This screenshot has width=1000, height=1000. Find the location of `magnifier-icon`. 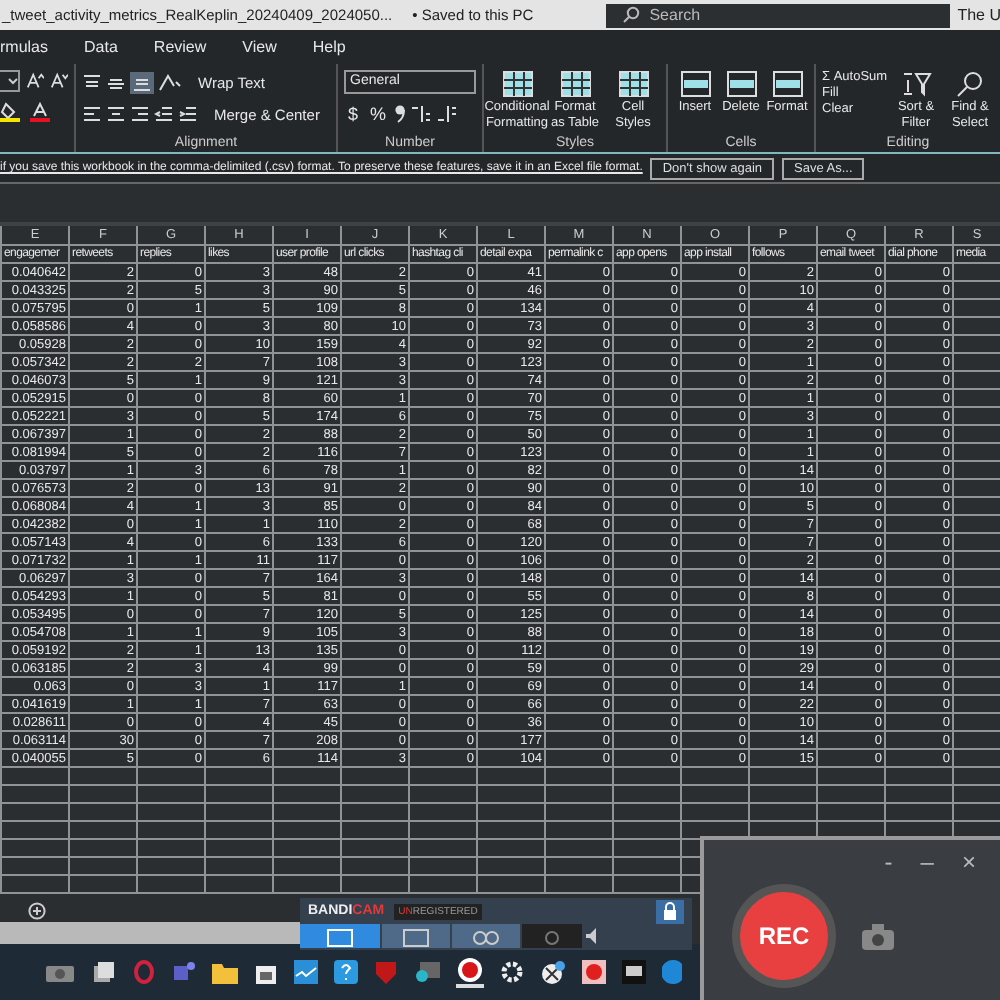

magnifier-icon is located at coordinates (970, 84).